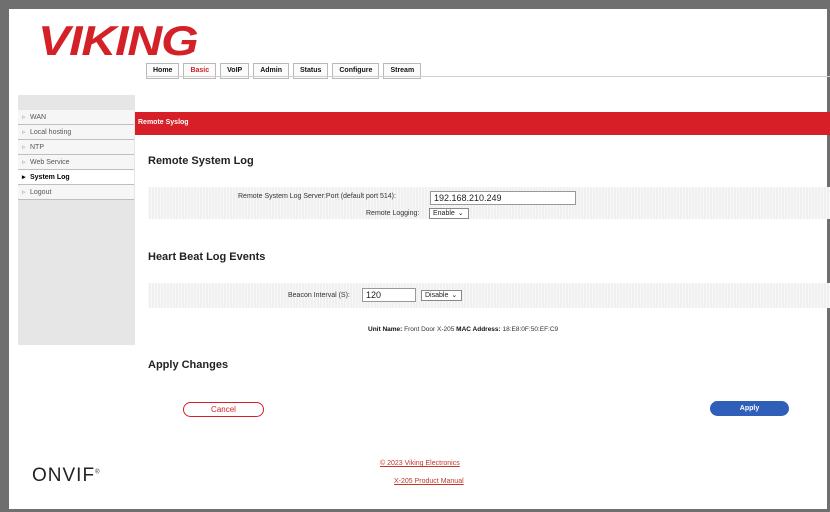 This screenshot has height=512, width=830. What do you see at coordinates (76, 147) in the screenshot?
I see `sidebar-item-ntp: ▹ NTP` at bounding box center [76, 147].